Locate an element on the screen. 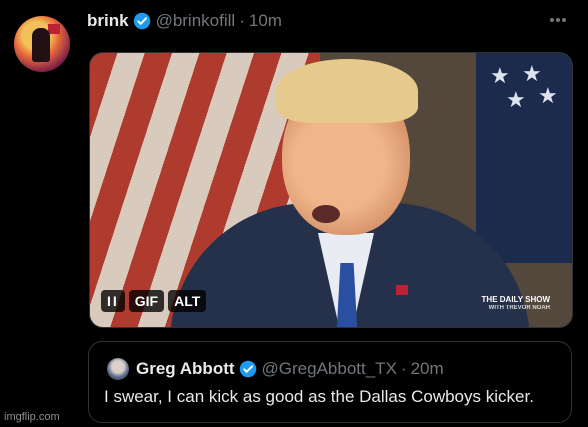  quoted-header: Greg Abbott @GregAbbott_TX · 20m is located at coordinates (275, 369).